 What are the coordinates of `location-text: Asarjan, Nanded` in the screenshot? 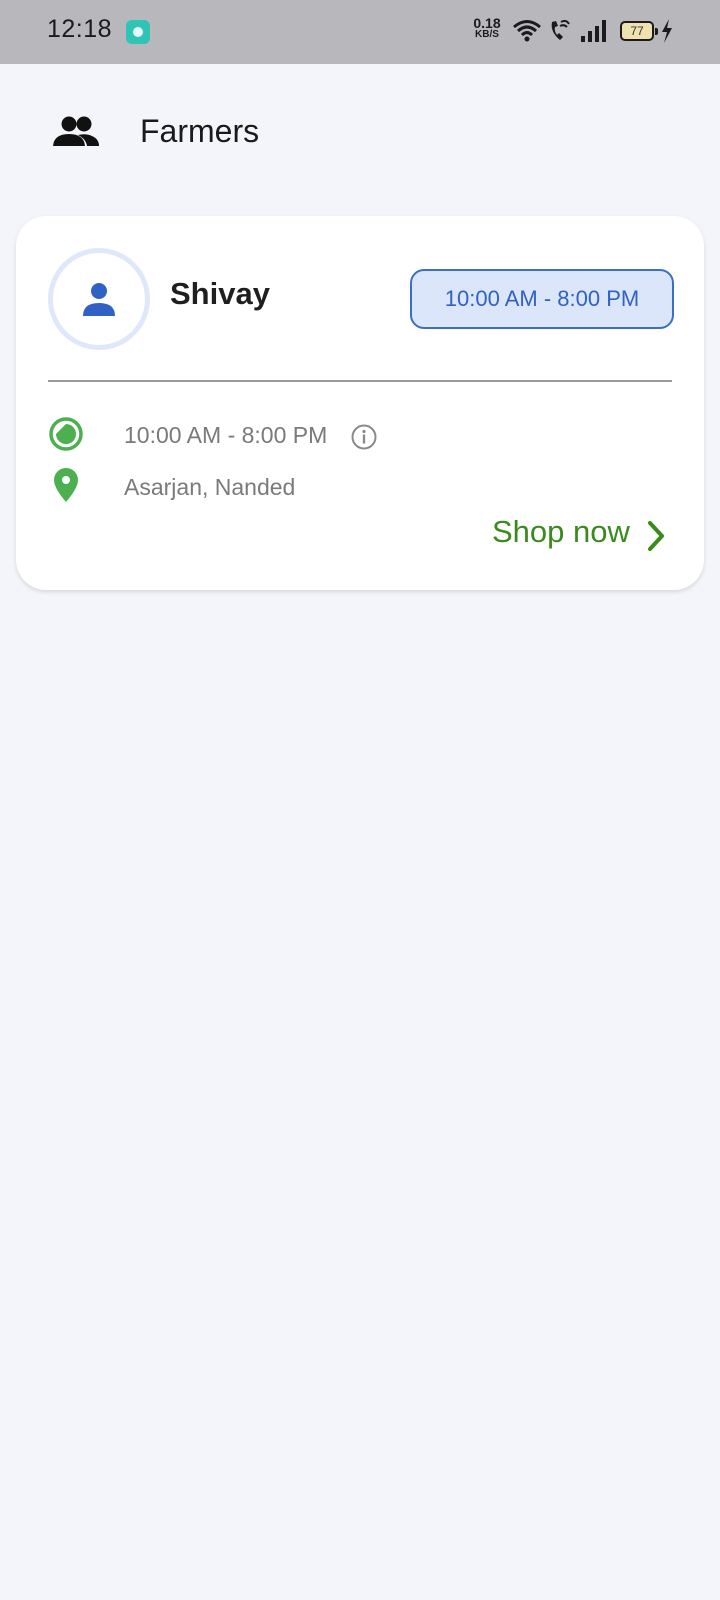 It's located at (210, 487).